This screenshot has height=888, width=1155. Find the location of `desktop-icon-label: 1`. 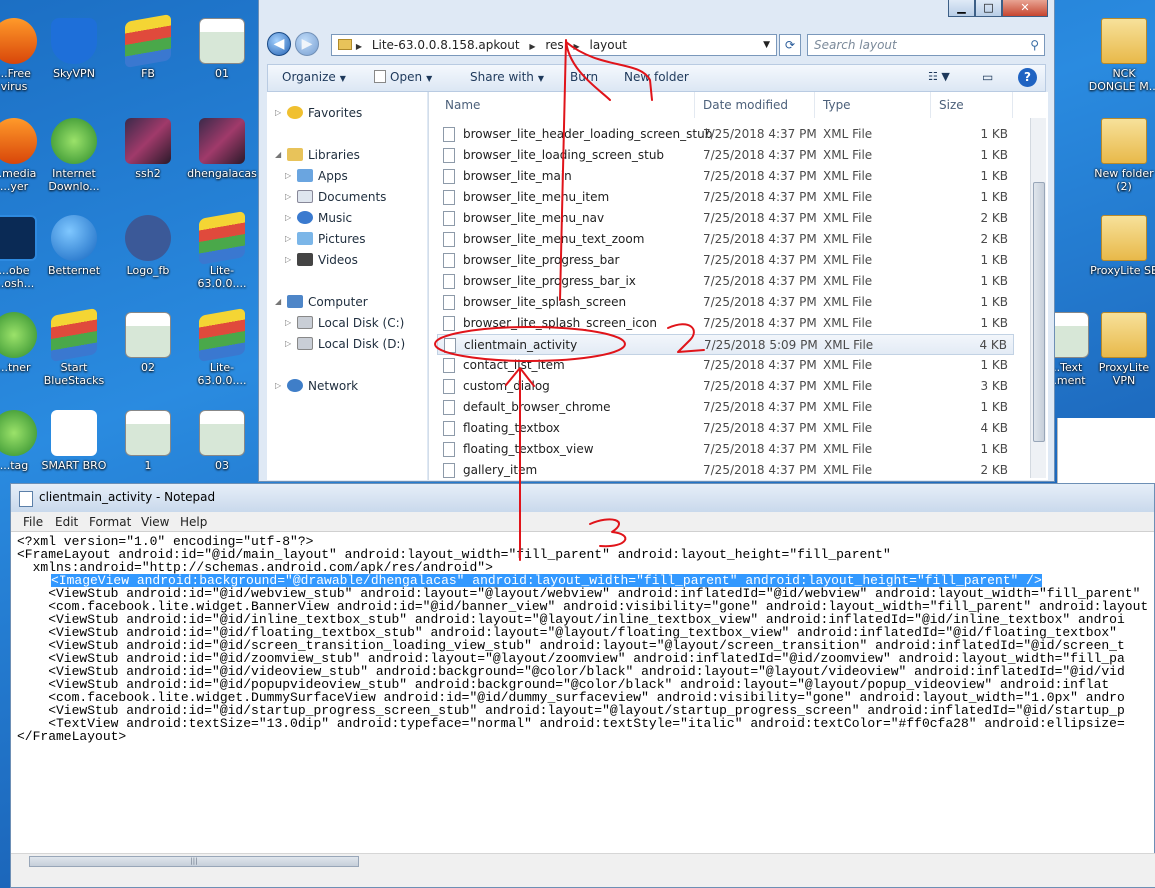

desktop-icon-label: 1 is located at coordinates (148, 465).